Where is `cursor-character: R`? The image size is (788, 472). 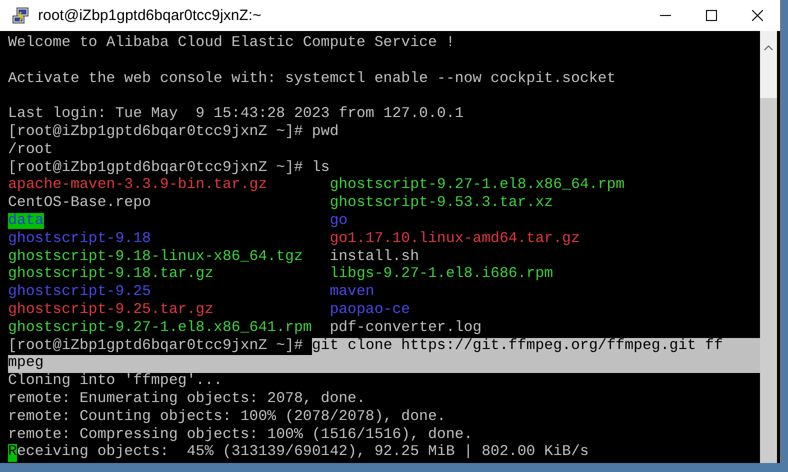 cursor-character: R is located at coordinates (12, 453).